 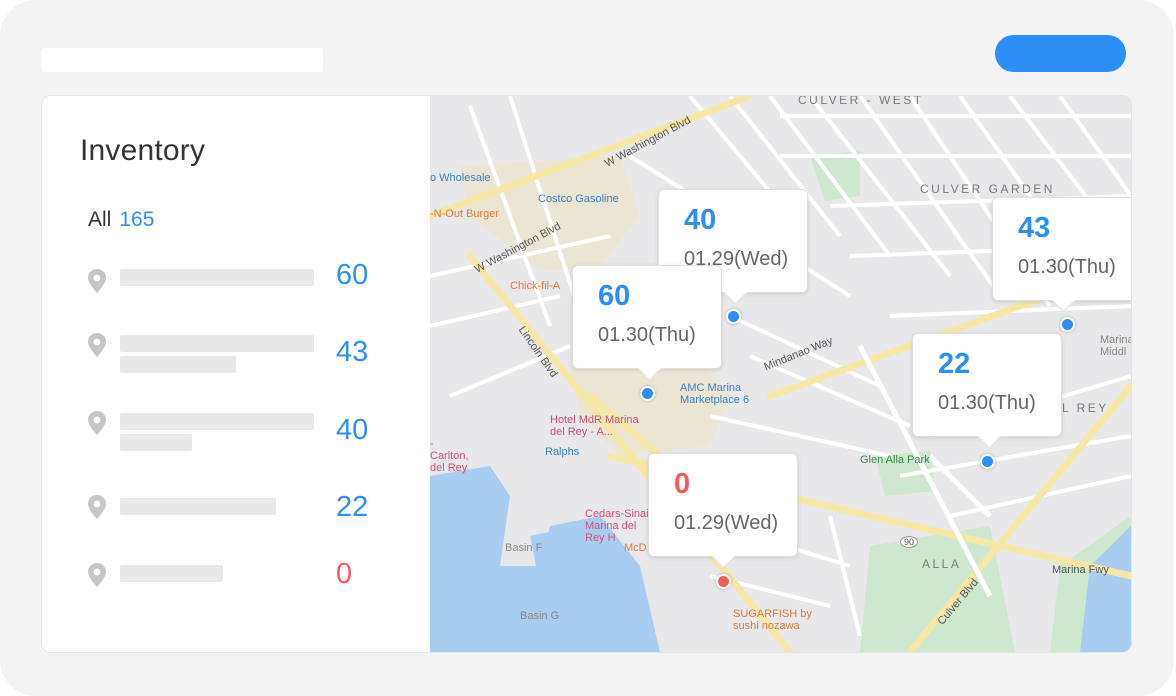 I want to click on map-label-water: Basin G, so click(x=540, y=616).